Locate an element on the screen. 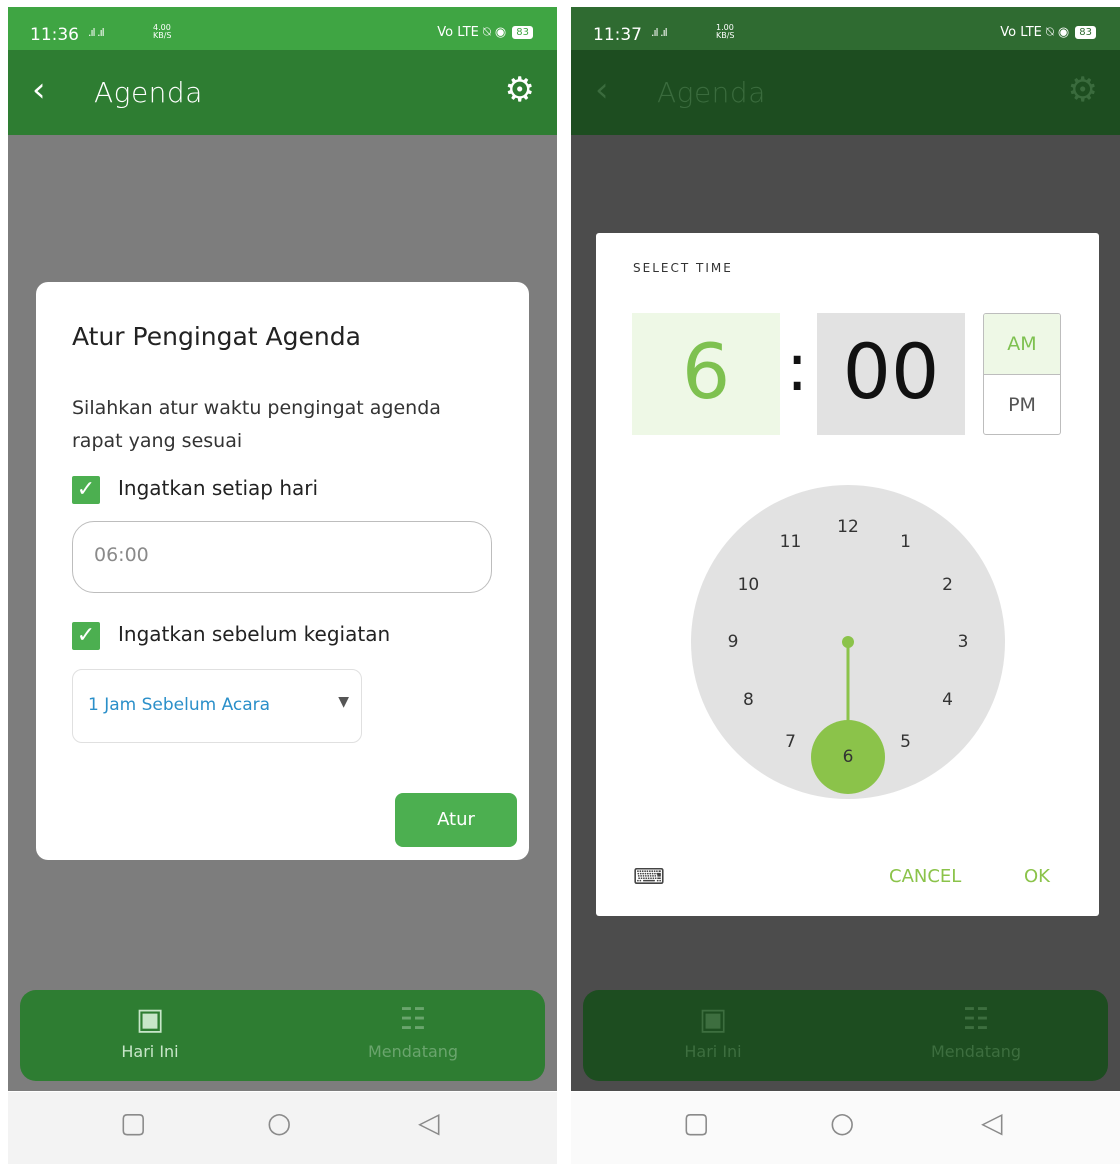 This screenshot has width=1120, height=1164. ok-button: OK is located at coordinates (1037, 876).